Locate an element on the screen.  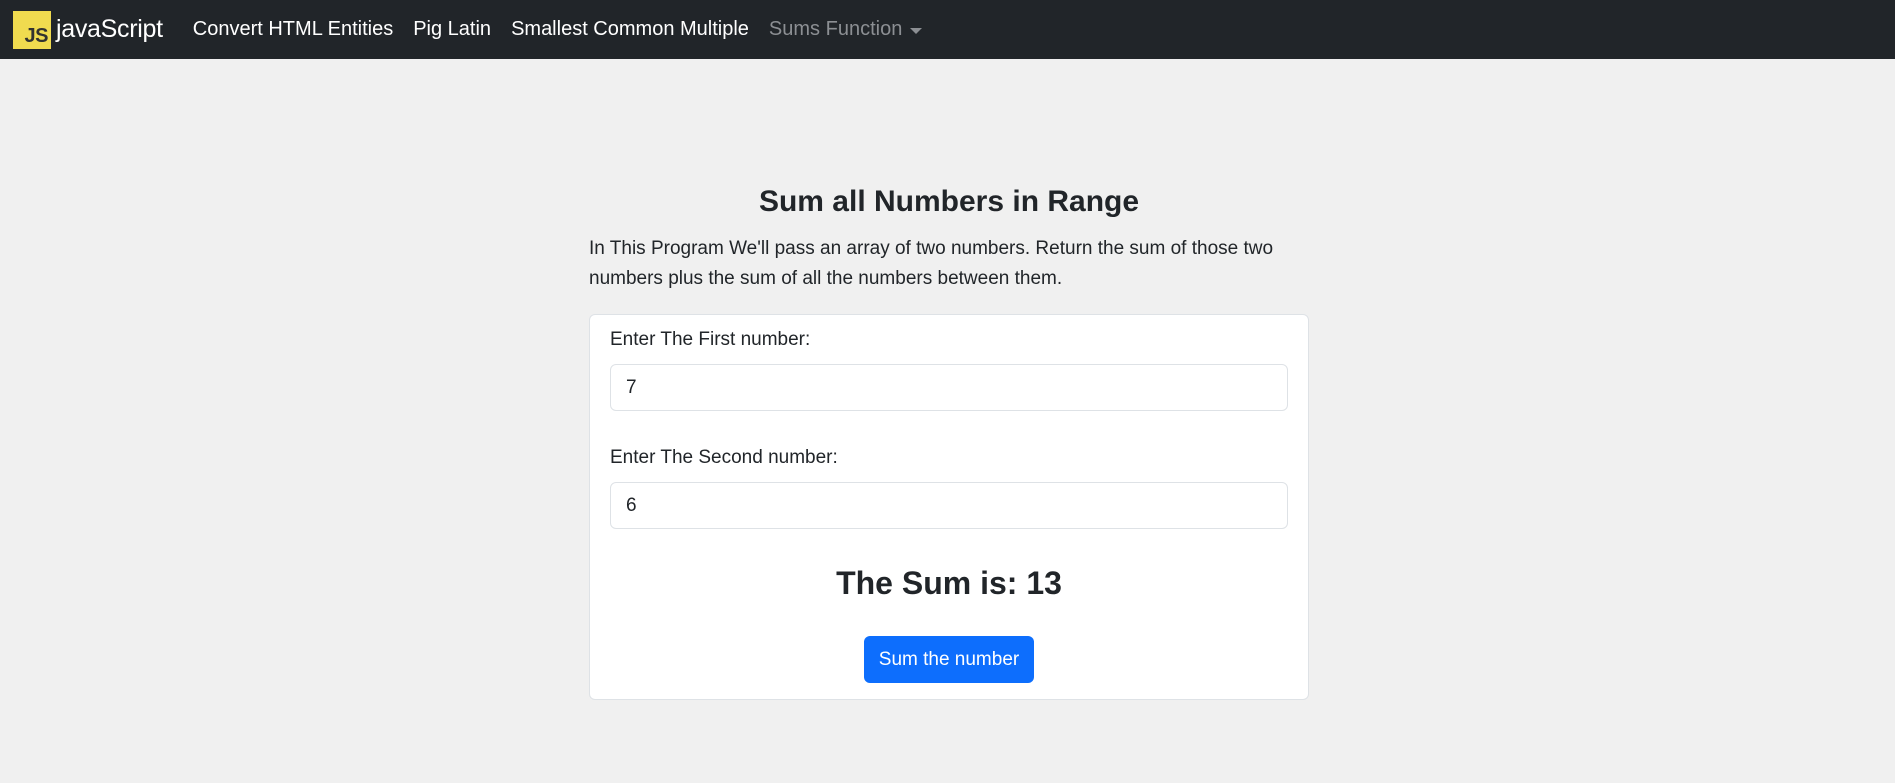
sum-button: Sum the number is located at coordinates (949, 659).